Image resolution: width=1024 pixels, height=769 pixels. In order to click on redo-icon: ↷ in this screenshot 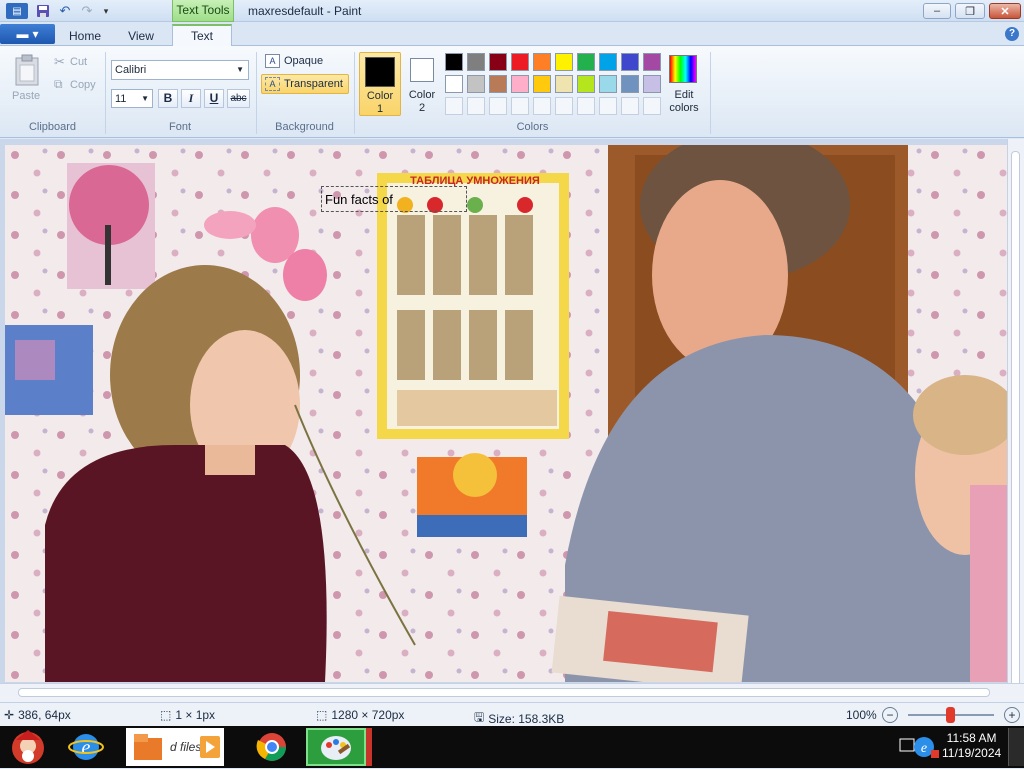, I will do `click(87, 11)`.